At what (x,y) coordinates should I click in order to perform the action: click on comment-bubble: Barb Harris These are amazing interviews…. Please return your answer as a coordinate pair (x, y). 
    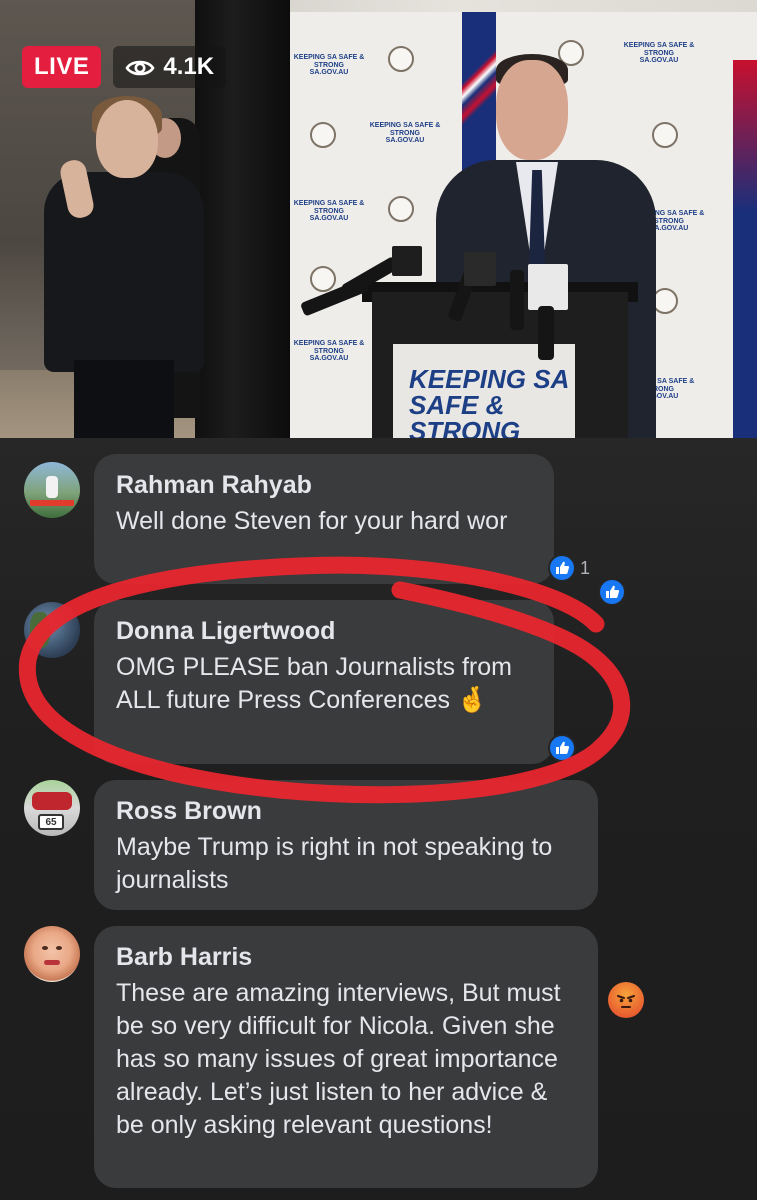
    Looking at the image, I should click on (346, 1057).